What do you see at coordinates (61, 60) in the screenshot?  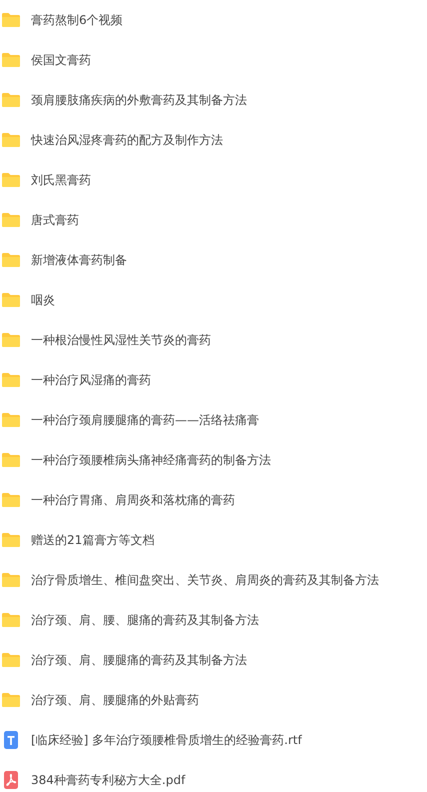 I see `file-name: 侯国文膏药` at bounding box center [61, 60].